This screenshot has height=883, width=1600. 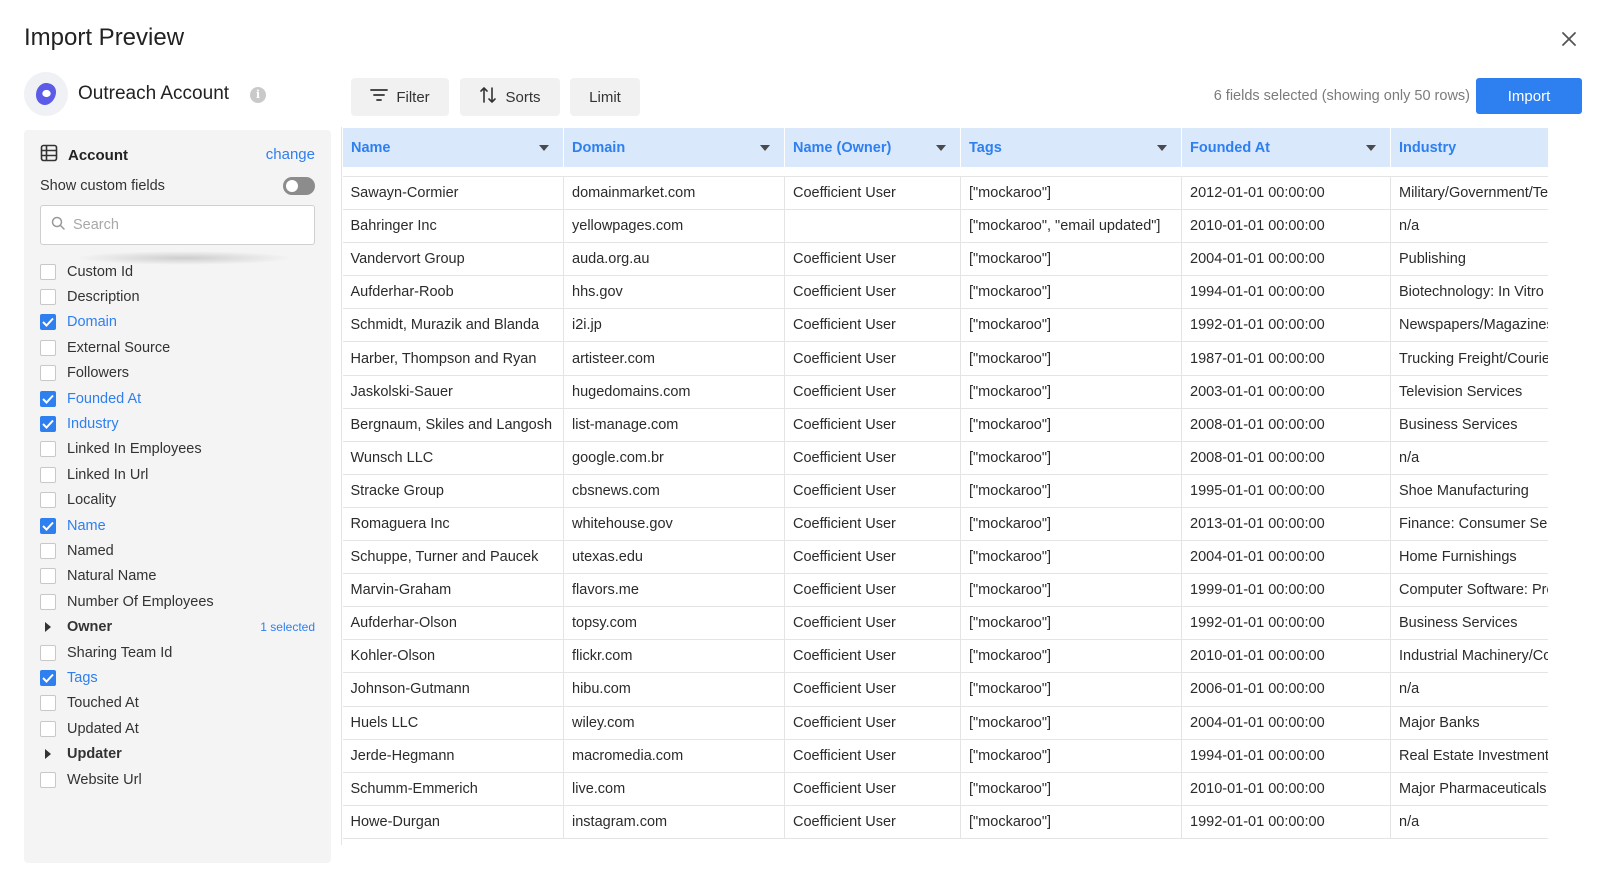 I want to click on show-custom-fields-toggle, so click(x=299, y=186).